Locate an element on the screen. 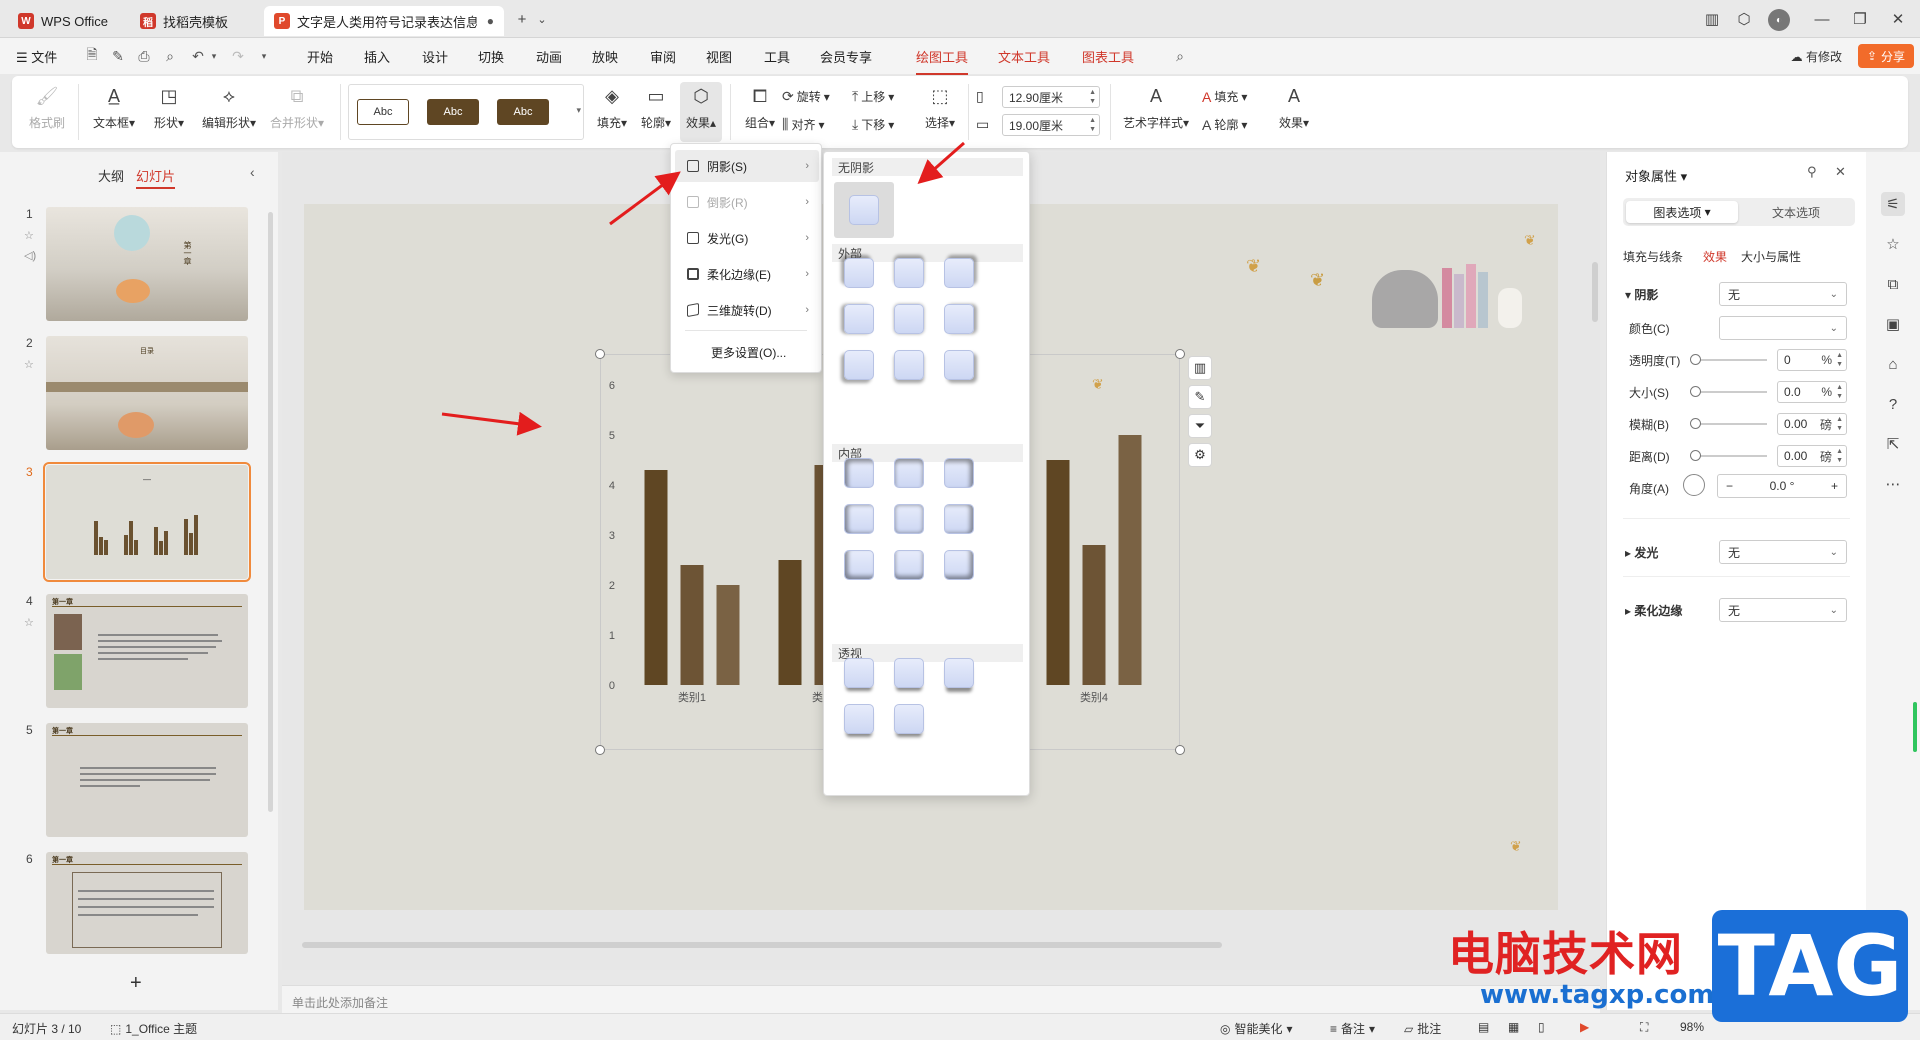 The image size is (1920, 1040). menu-chart-tools: 图表工具 is located at coordinates (1108, 56).